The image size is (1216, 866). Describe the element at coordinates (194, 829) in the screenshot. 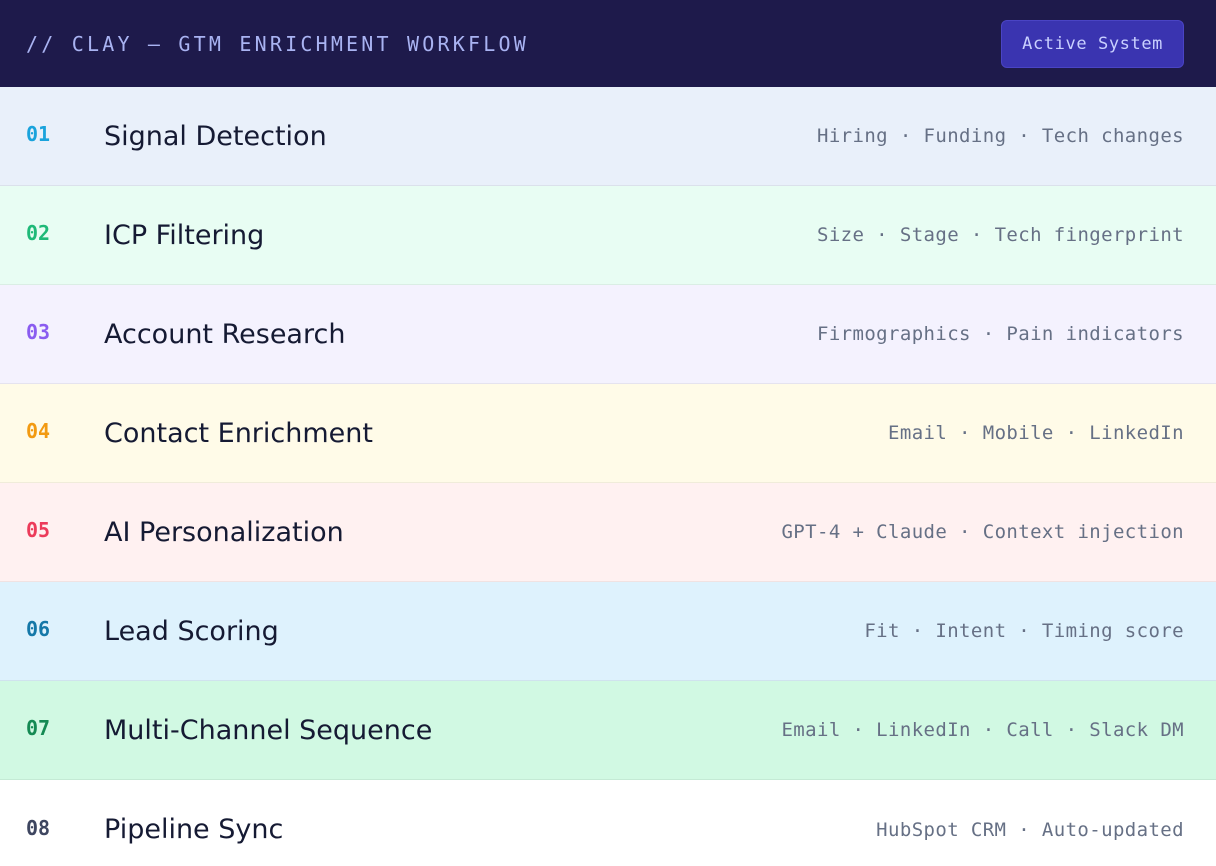

I see `step-title: Pipeline Sync` at that location.